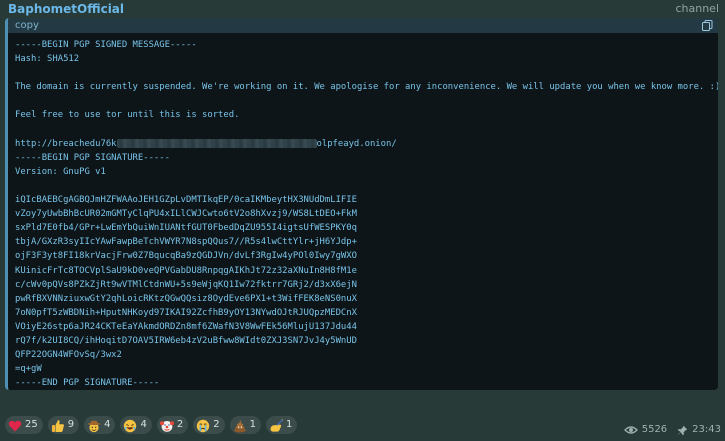 The image size is (725, 441). What do you see at coordinates (356, 143) in the screenshot?
I see `url-end: olpfeayd.onion/` at bounding box center [356, 143].